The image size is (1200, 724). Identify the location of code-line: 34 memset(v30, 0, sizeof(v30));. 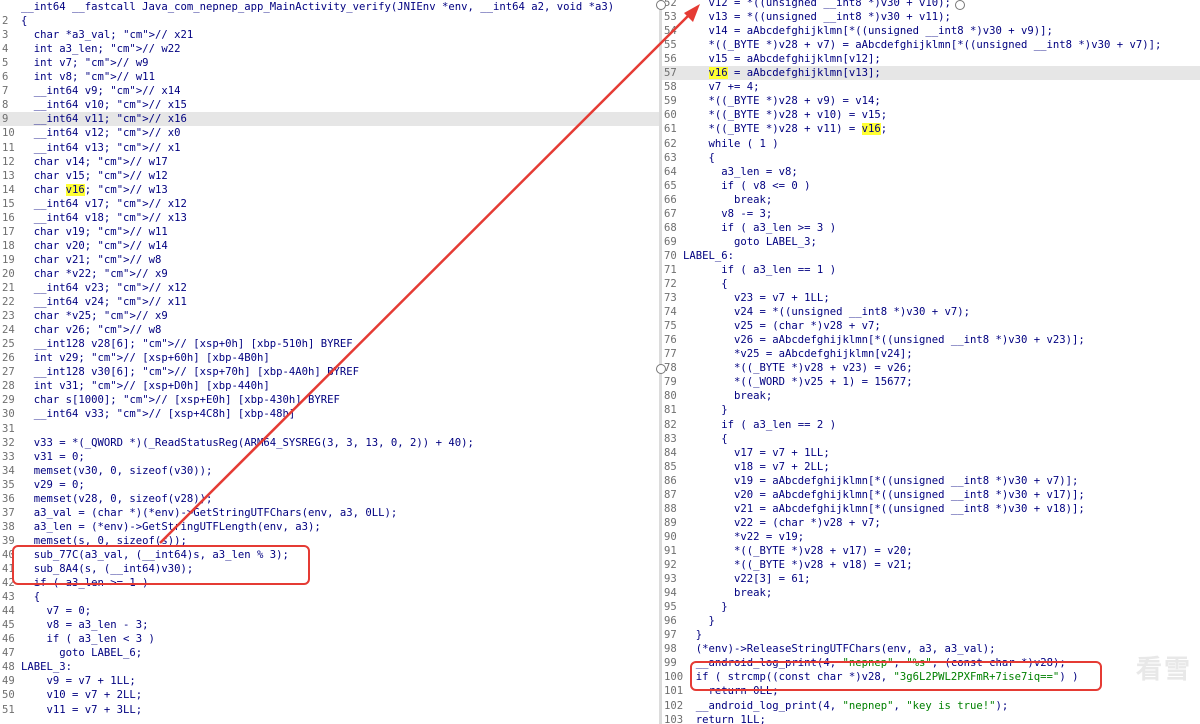
(330, 471).